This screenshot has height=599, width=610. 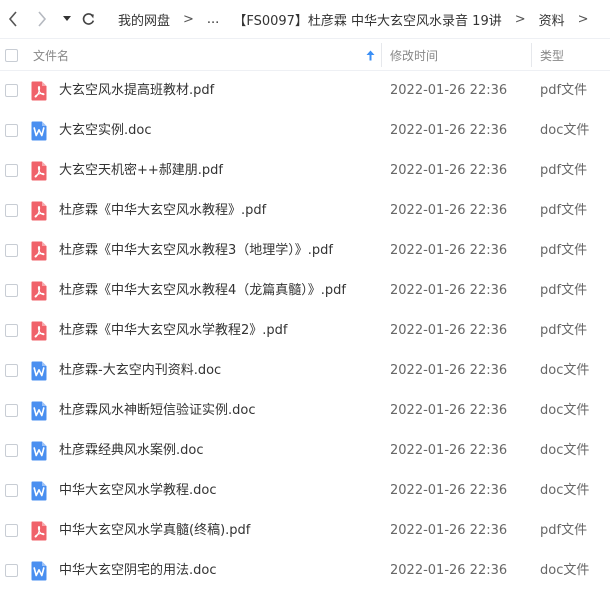 I want to click on file-name: 大玄空实例.doc, so click(x=105, y=131).